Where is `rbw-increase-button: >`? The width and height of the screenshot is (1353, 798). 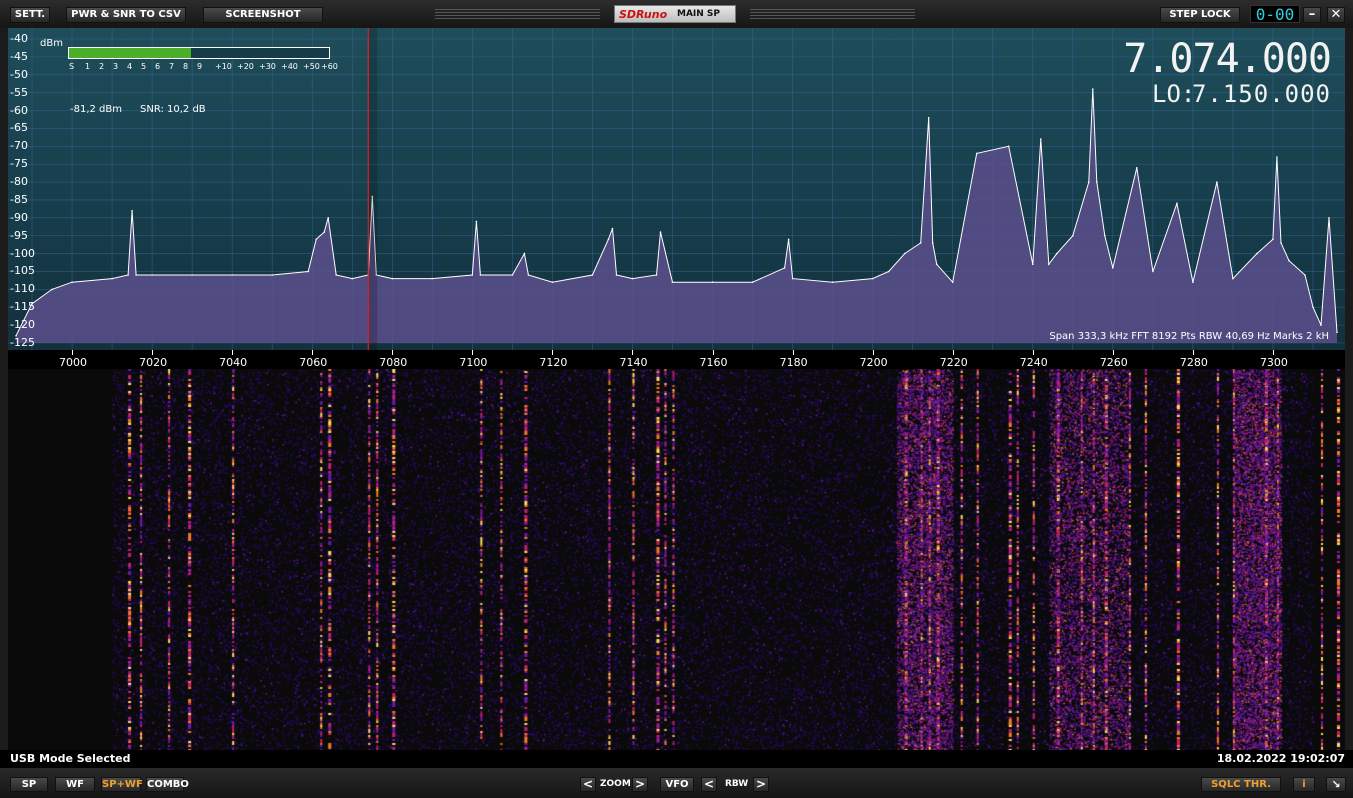 rbw-increase-button: > is located at coordinates (761, 784).